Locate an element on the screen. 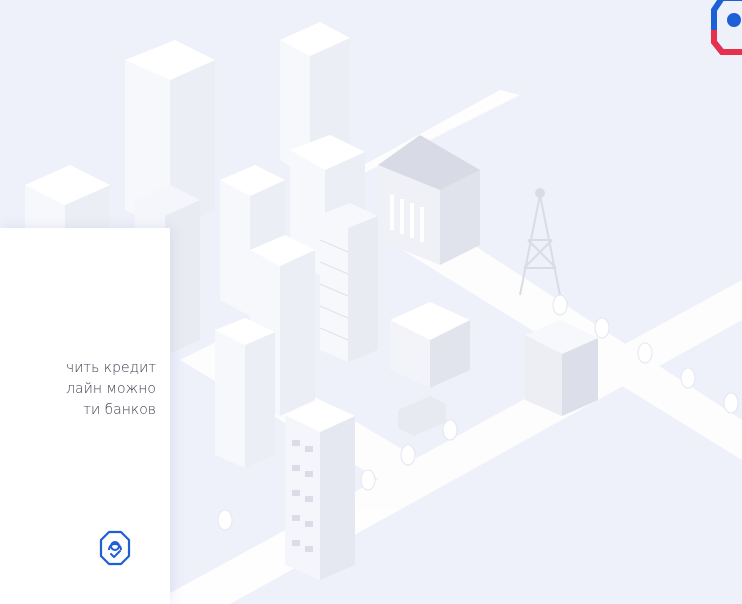 This screenshot has width=742, height=604. info-card: чить кредит лайн можно ти банков is located at coordinates (85, 416).